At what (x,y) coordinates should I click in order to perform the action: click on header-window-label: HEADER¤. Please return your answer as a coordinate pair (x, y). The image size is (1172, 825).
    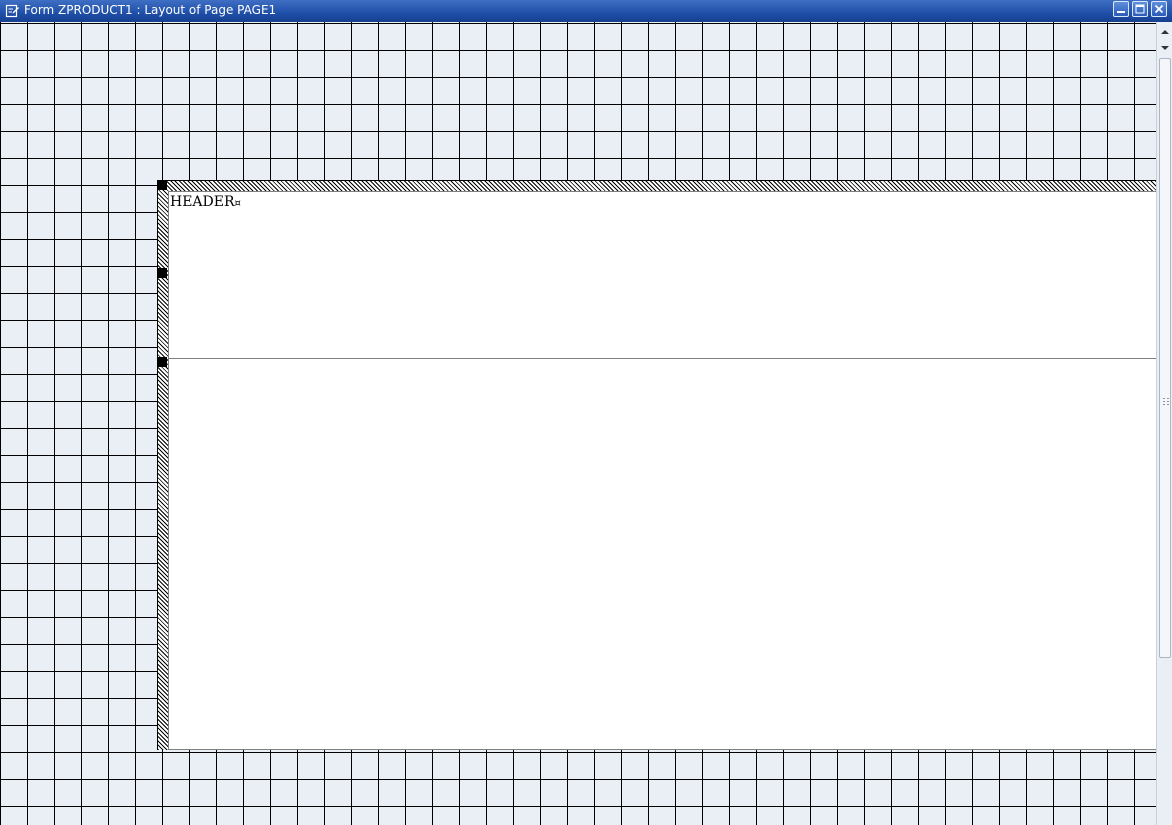
    Looking at the image, I should click on (205, 202).